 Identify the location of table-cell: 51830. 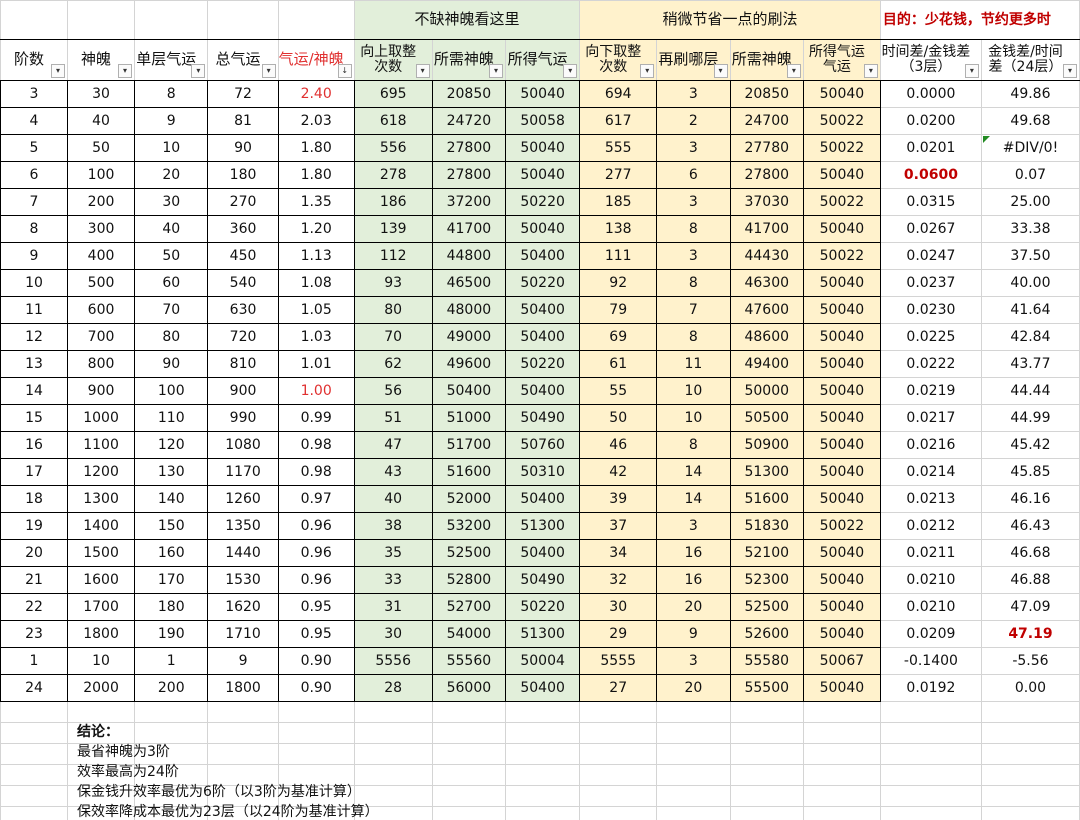
(766, 526).